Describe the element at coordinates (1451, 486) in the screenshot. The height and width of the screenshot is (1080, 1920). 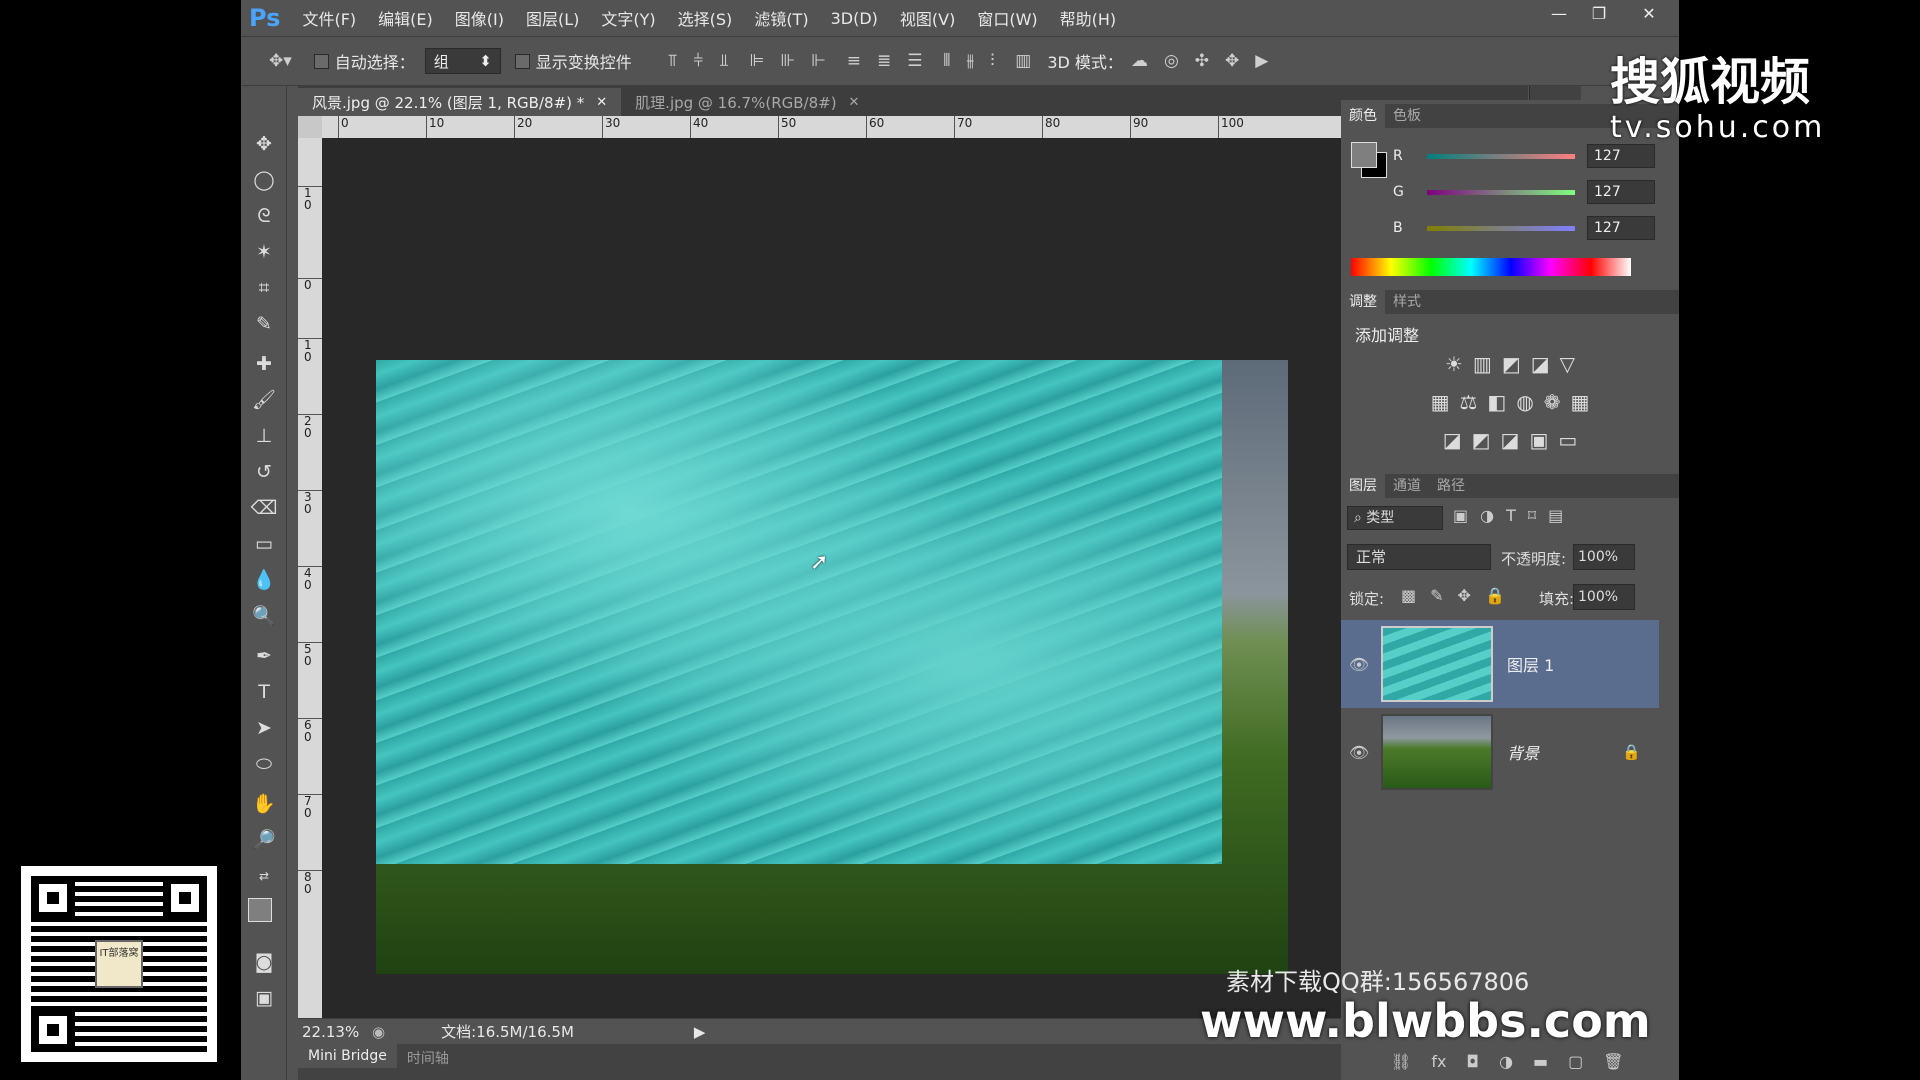
I see `tab-paths: 路径` at that location.